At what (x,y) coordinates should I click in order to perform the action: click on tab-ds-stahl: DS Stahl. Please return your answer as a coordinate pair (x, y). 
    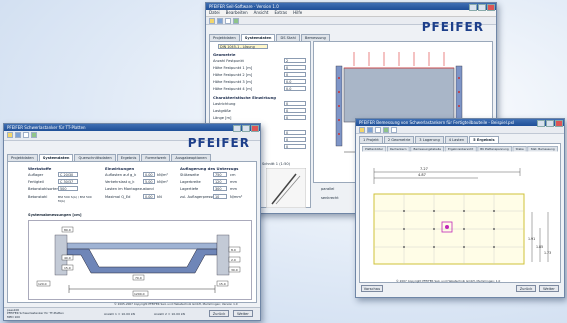
    Looking at the image, I should click on (288, 37).